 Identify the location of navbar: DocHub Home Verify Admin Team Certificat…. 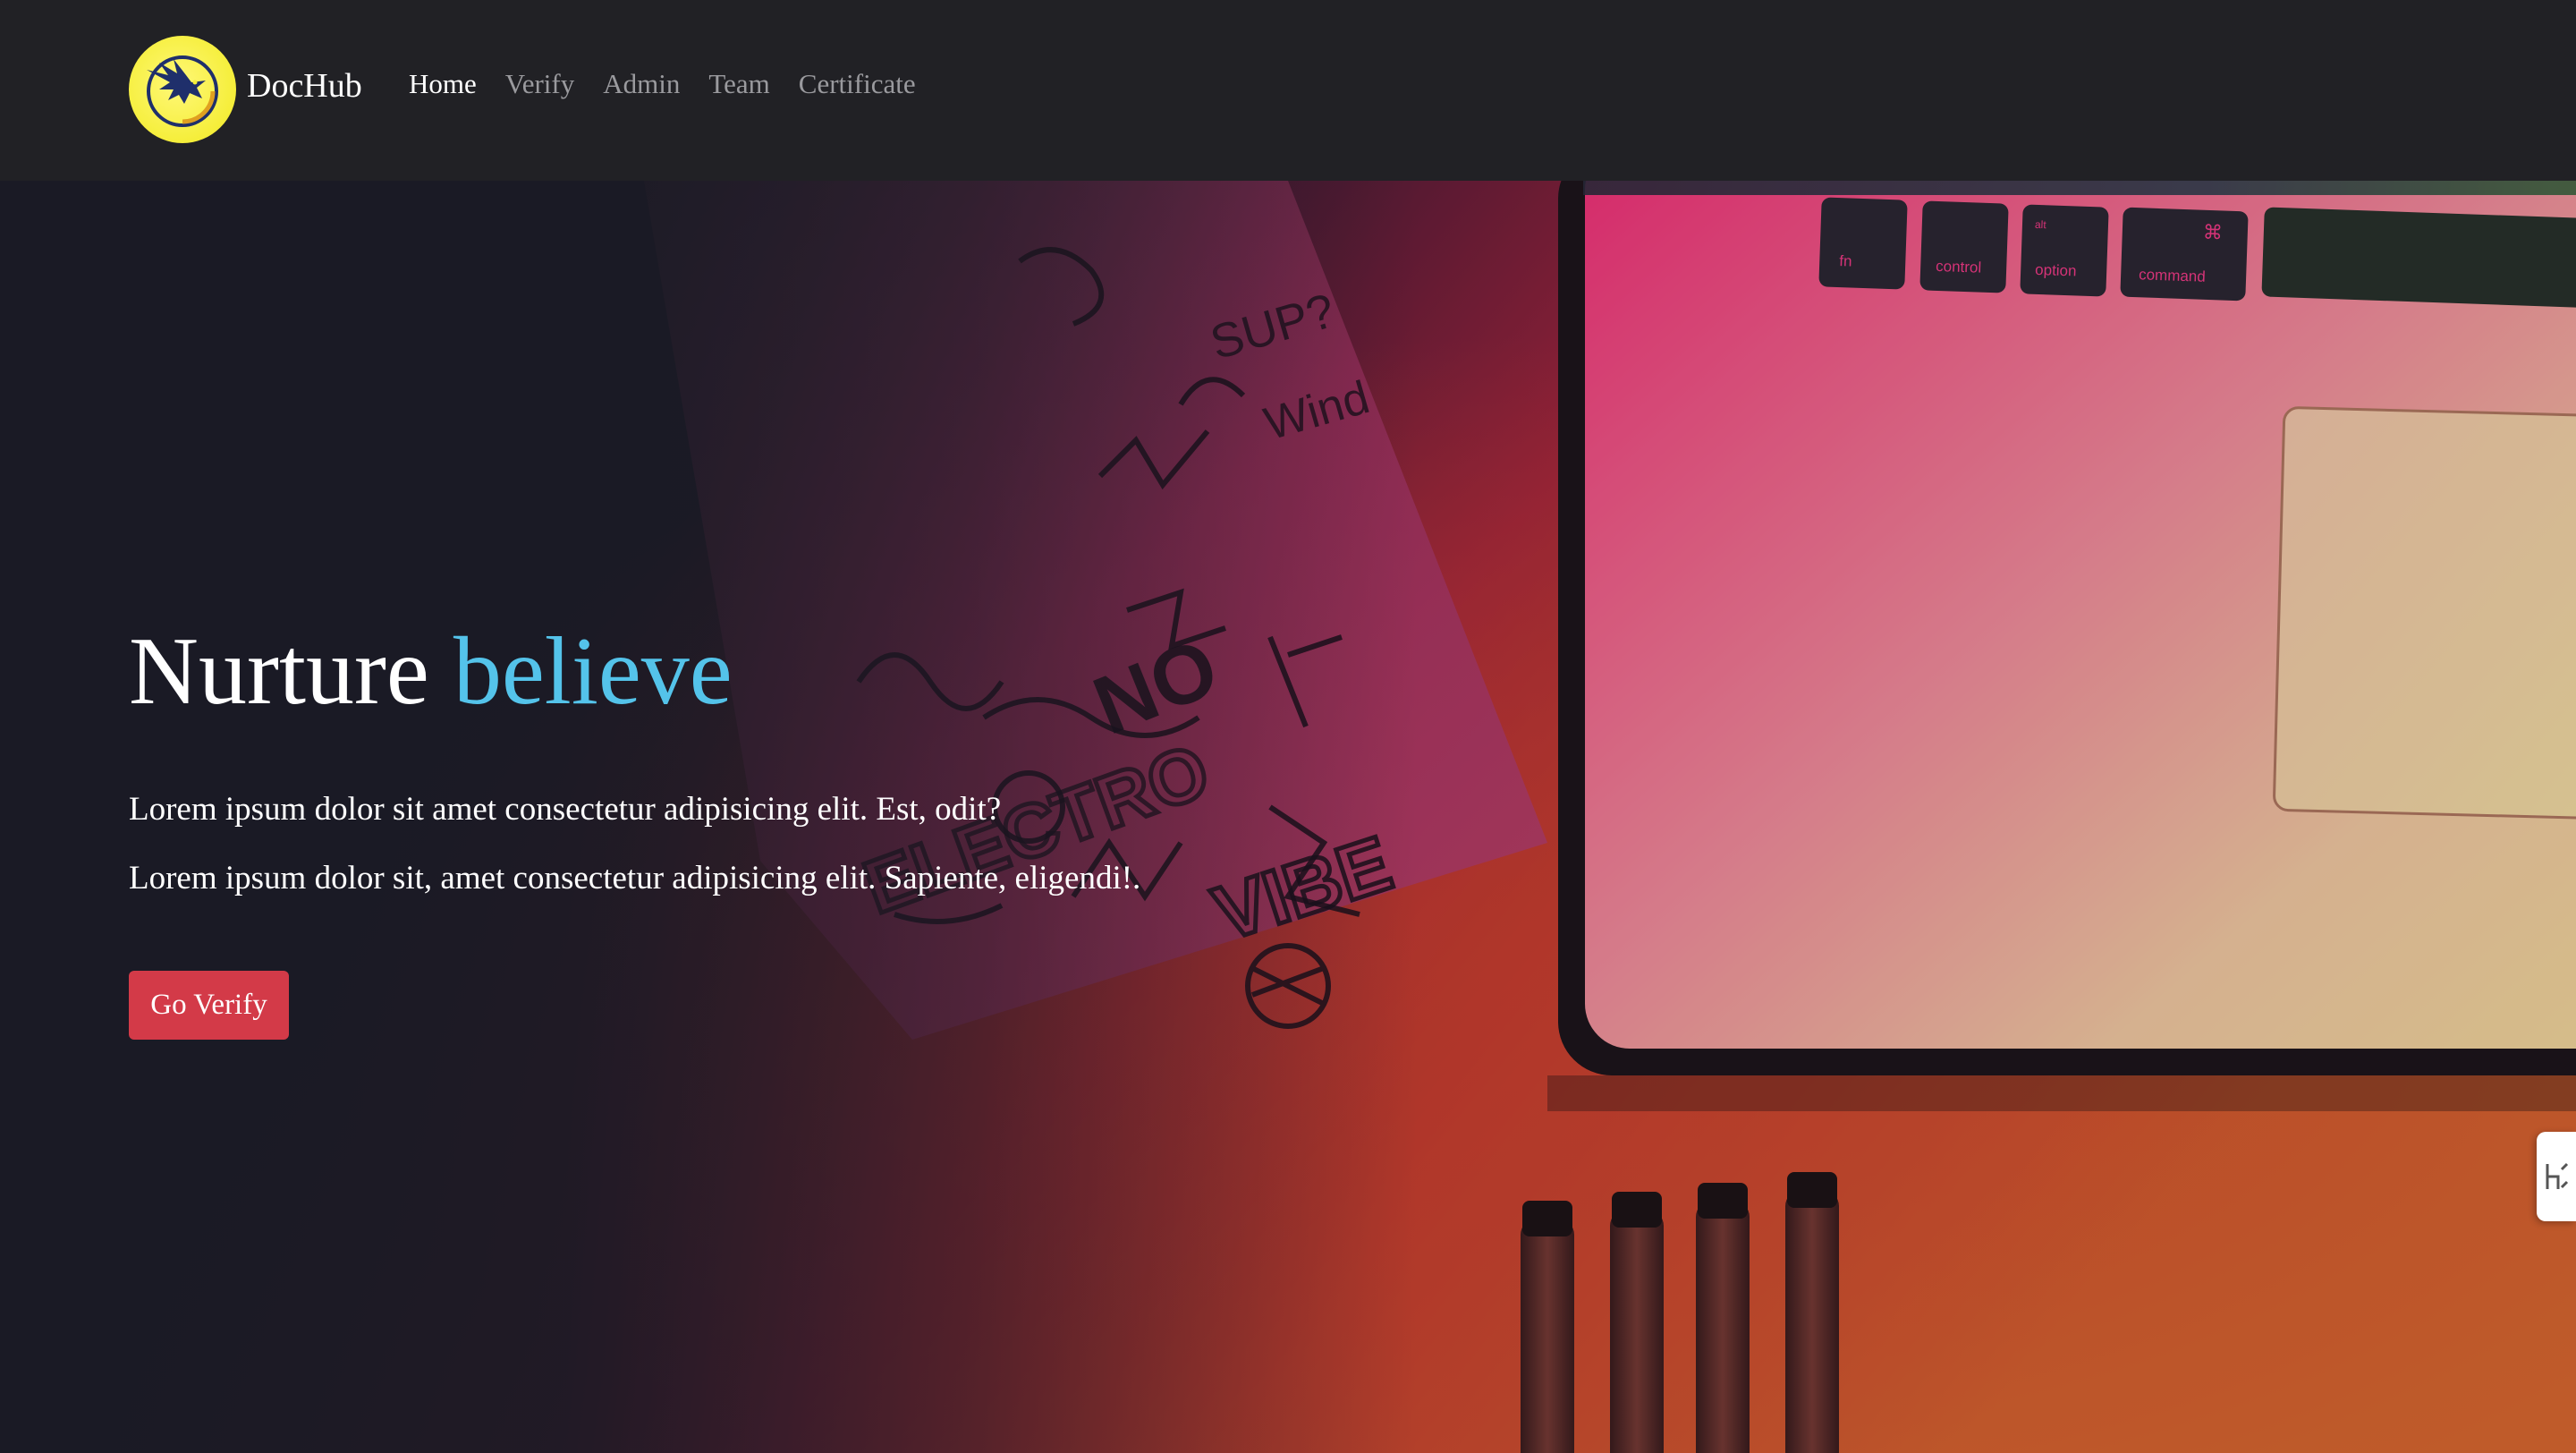
(1288, 90).